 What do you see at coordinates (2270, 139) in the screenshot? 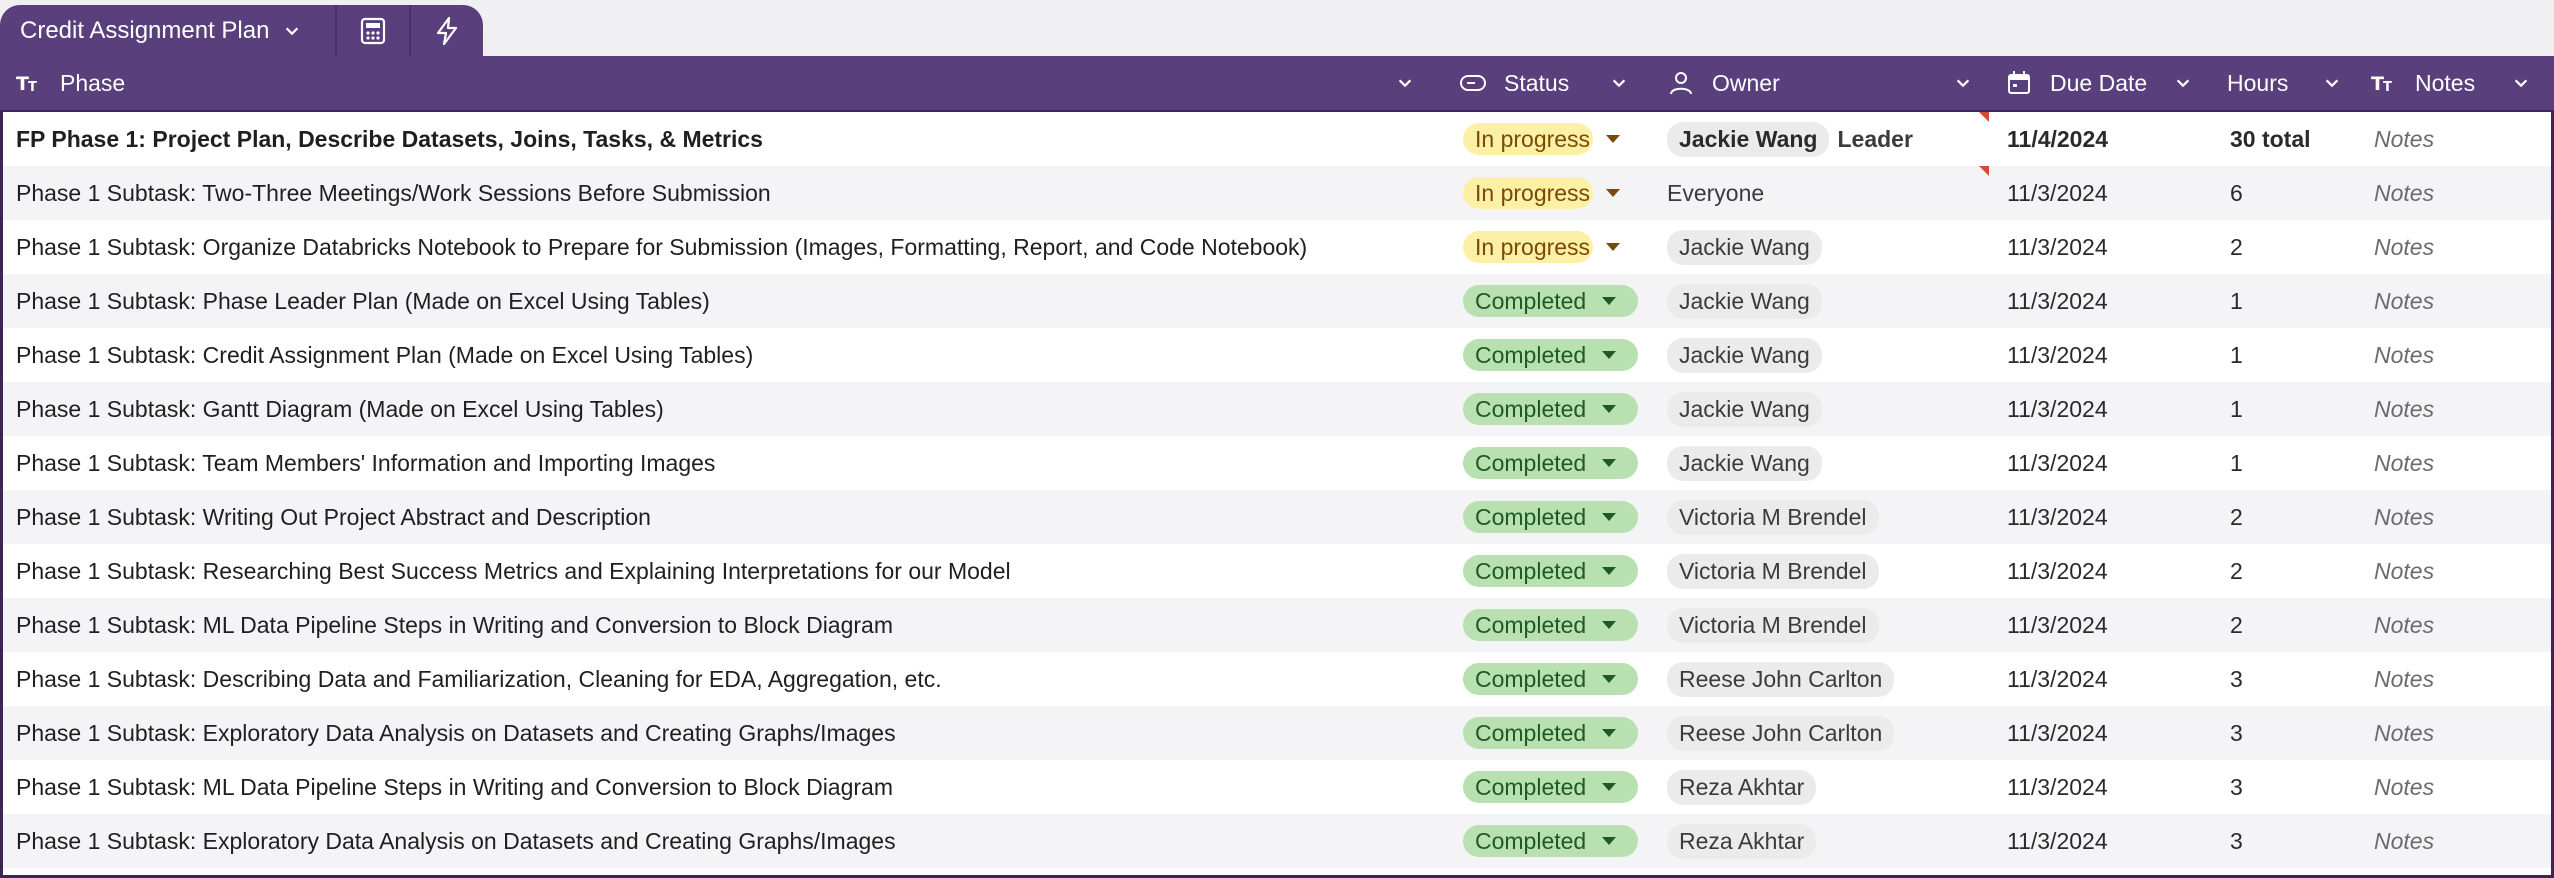
I see `hours-cell: 30 total` at bounding box center [2270, 139].